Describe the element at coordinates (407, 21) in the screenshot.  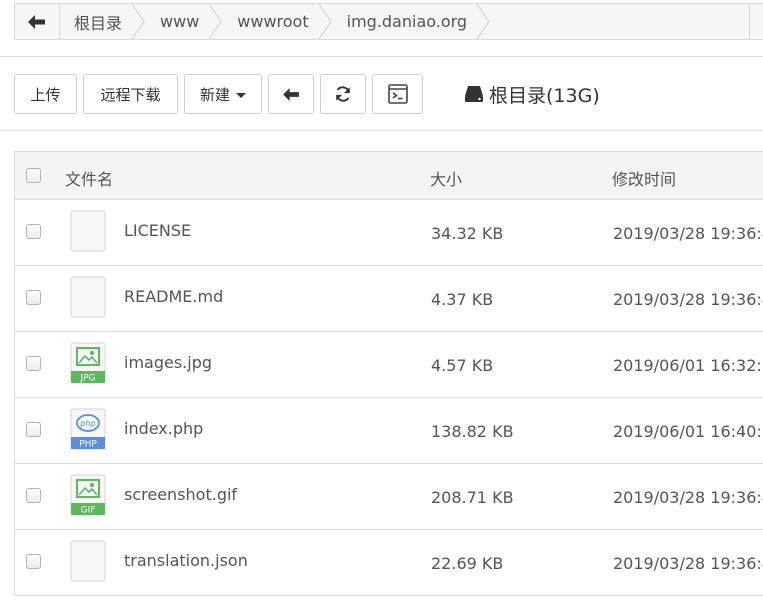
I see `breadcrumb-label: img.daniao.org` at that location.